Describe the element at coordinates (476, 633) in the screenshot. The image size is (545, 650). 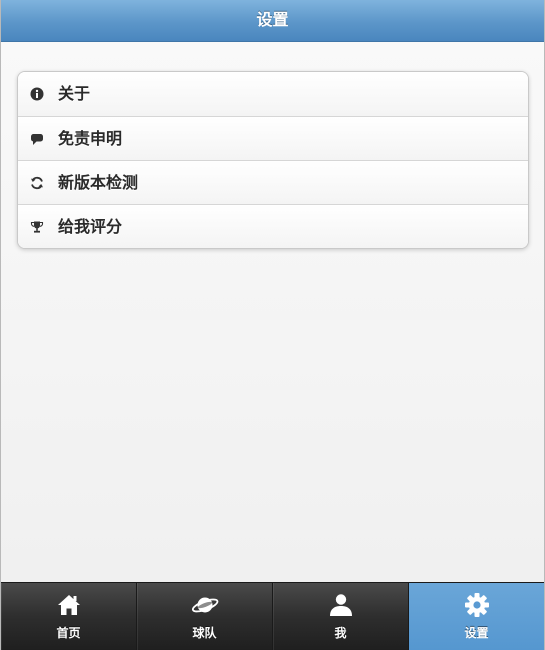
I see `tab-label: 设置` at that location.